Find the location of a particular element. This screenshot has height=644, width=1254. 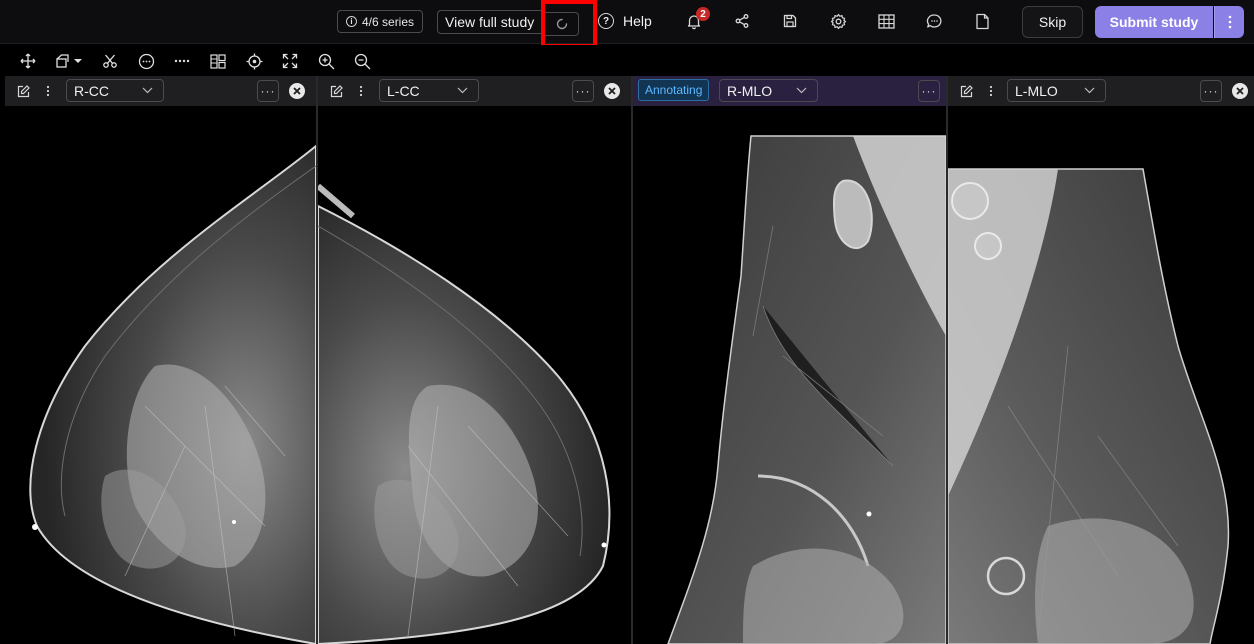

crosshair-icon is located at coordinates (254, 61).